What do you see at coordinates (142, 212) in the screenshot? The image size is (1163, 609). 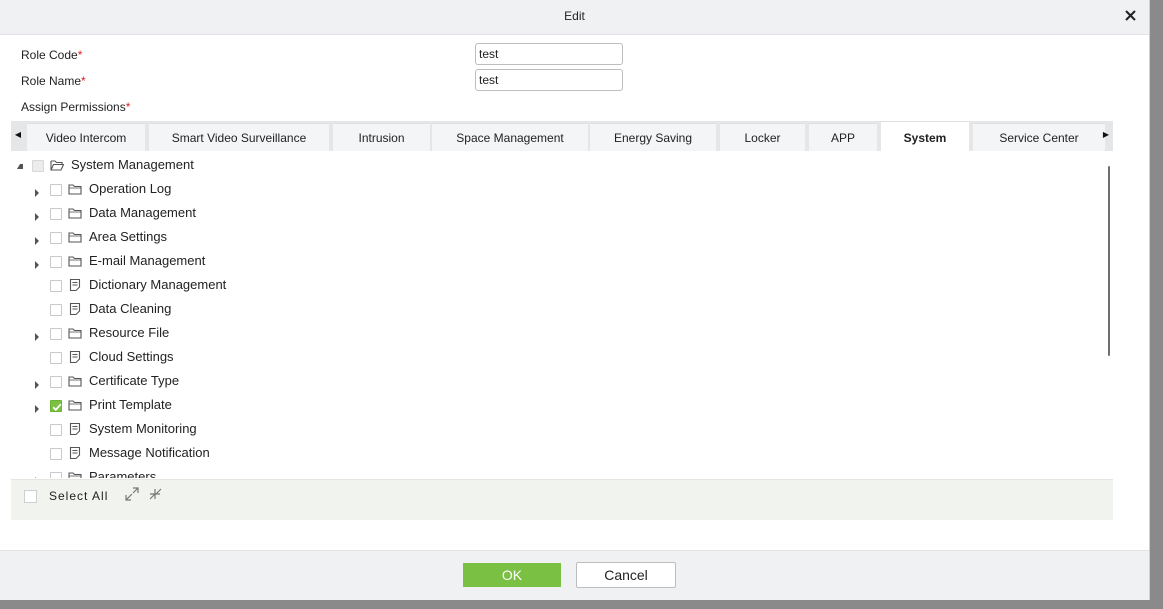 I see `tree-node-label: Data Management` at bounding box center [142, 212].